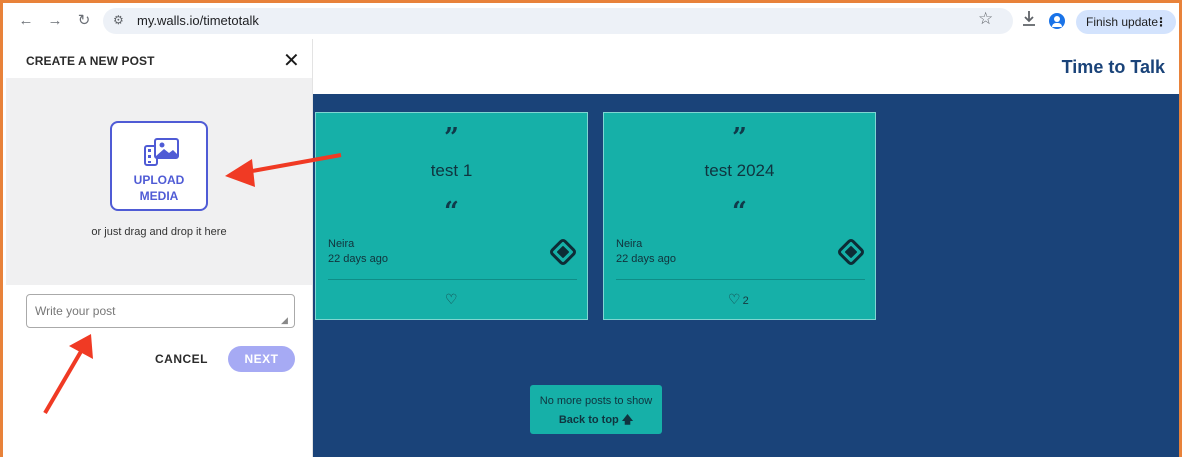 The height and width of the screenshot is (457, 1182). I want to click on wall-title: Time to Talk, so click(1113, 67).